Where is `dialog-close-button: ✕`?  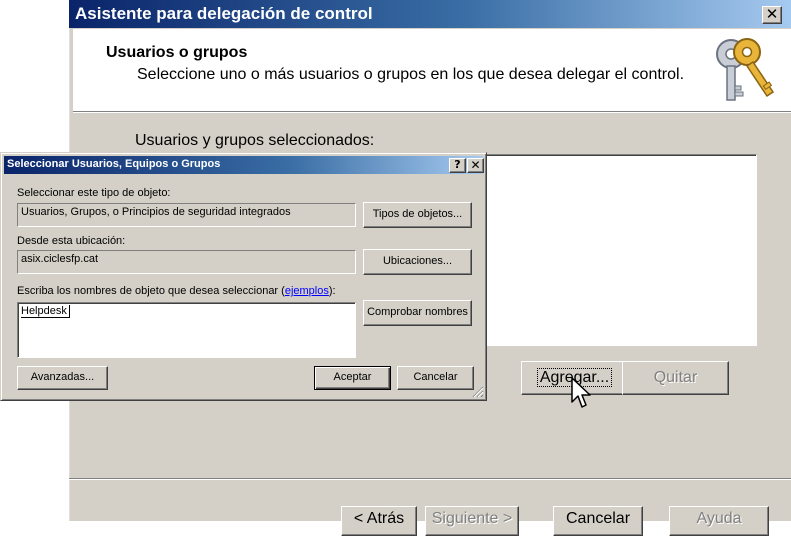 dialog-close-button: ✕ is located at coordinates (475, 165).